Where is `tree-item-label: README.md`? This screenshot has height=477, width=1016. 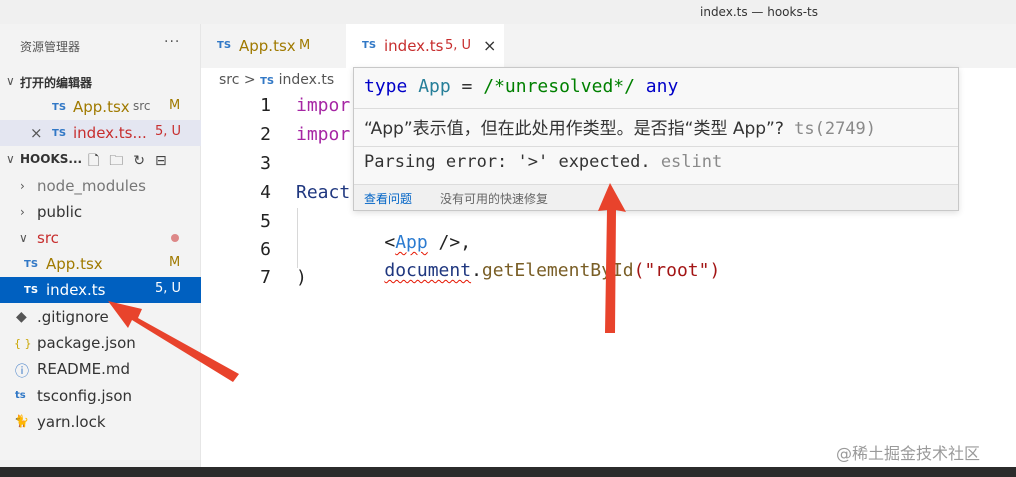 tree-item-label: README.md is located at coordinates (84, 369).